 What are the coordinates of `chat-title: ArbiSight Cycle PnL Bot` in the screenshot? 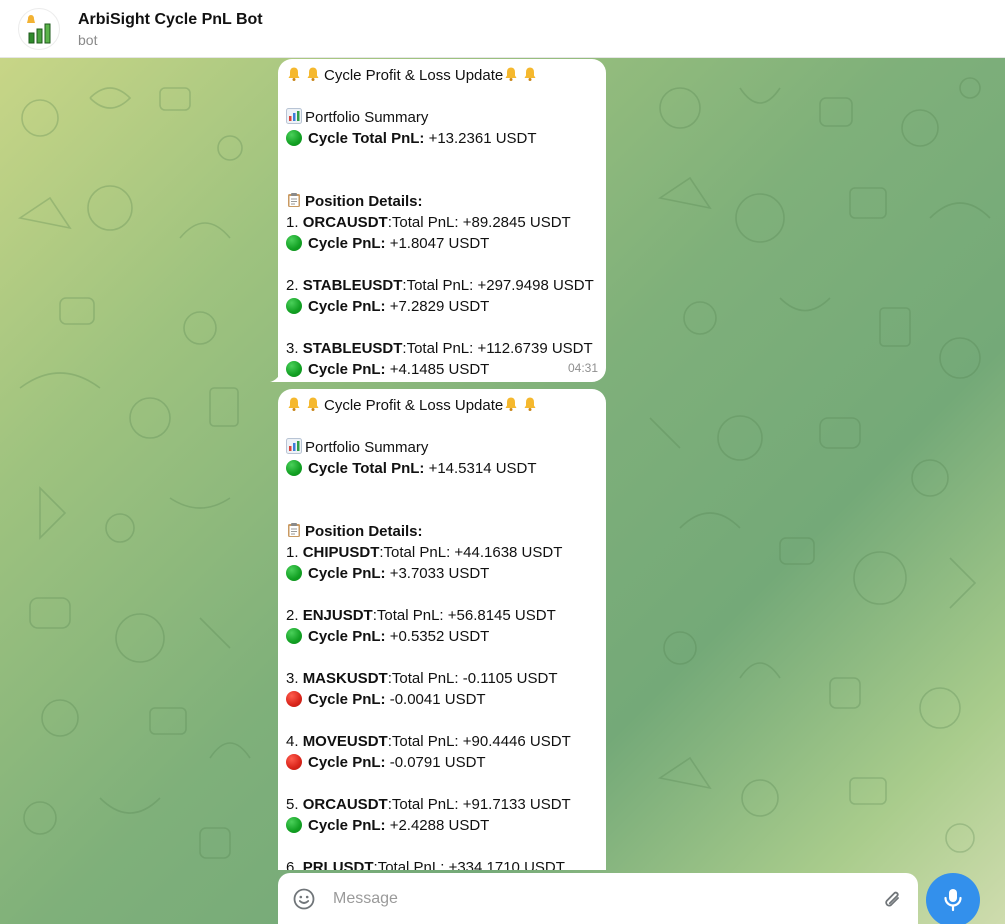 It's located at (170, 19).